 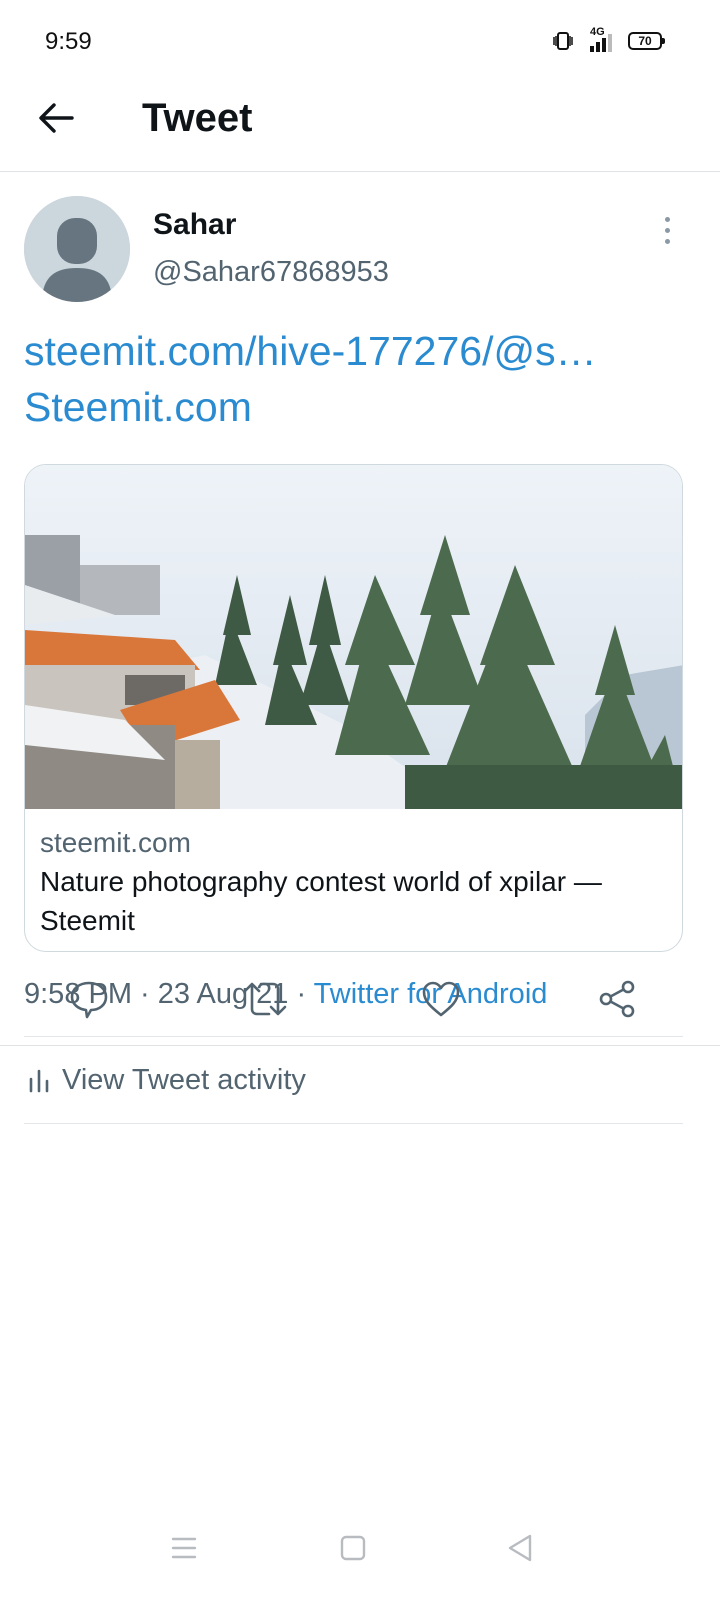 What do you see at coordinates (68, 41) in the screenshot?
I see `status-time: 9:59` at bounding box center [68, 41].